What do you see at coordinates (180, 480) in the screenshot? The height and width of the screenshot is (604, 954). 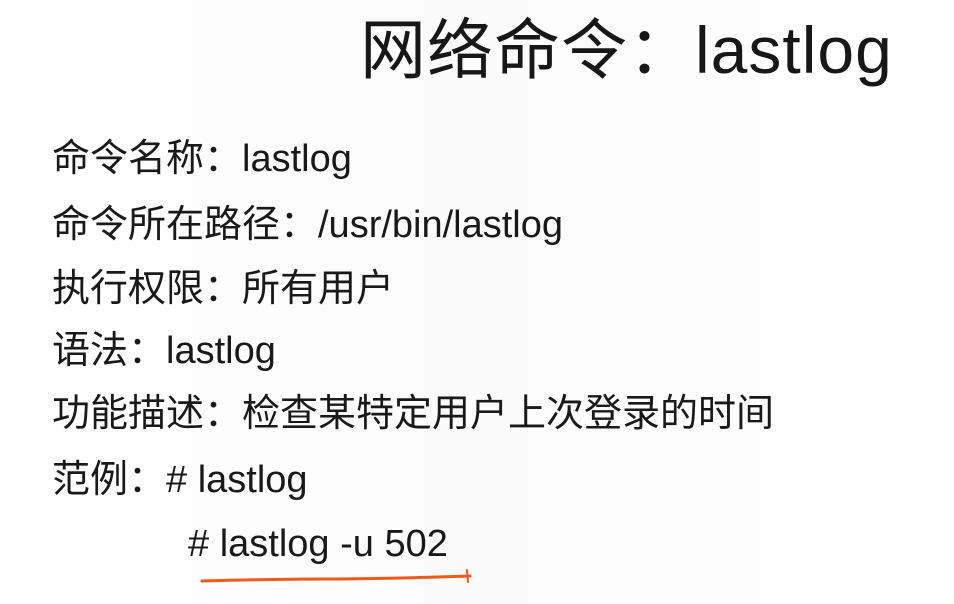 I see `example-line: 范例：# lastlog` at bounding box center [180, 480].